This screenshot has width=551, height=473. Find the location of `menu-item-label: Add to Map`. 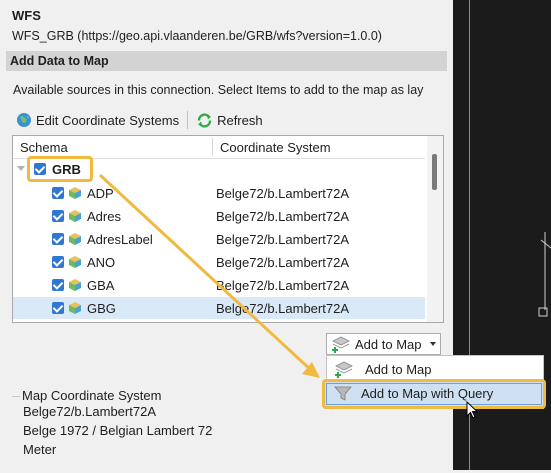

menu-item-label: Add to Map is located at coordinates (398, 369).